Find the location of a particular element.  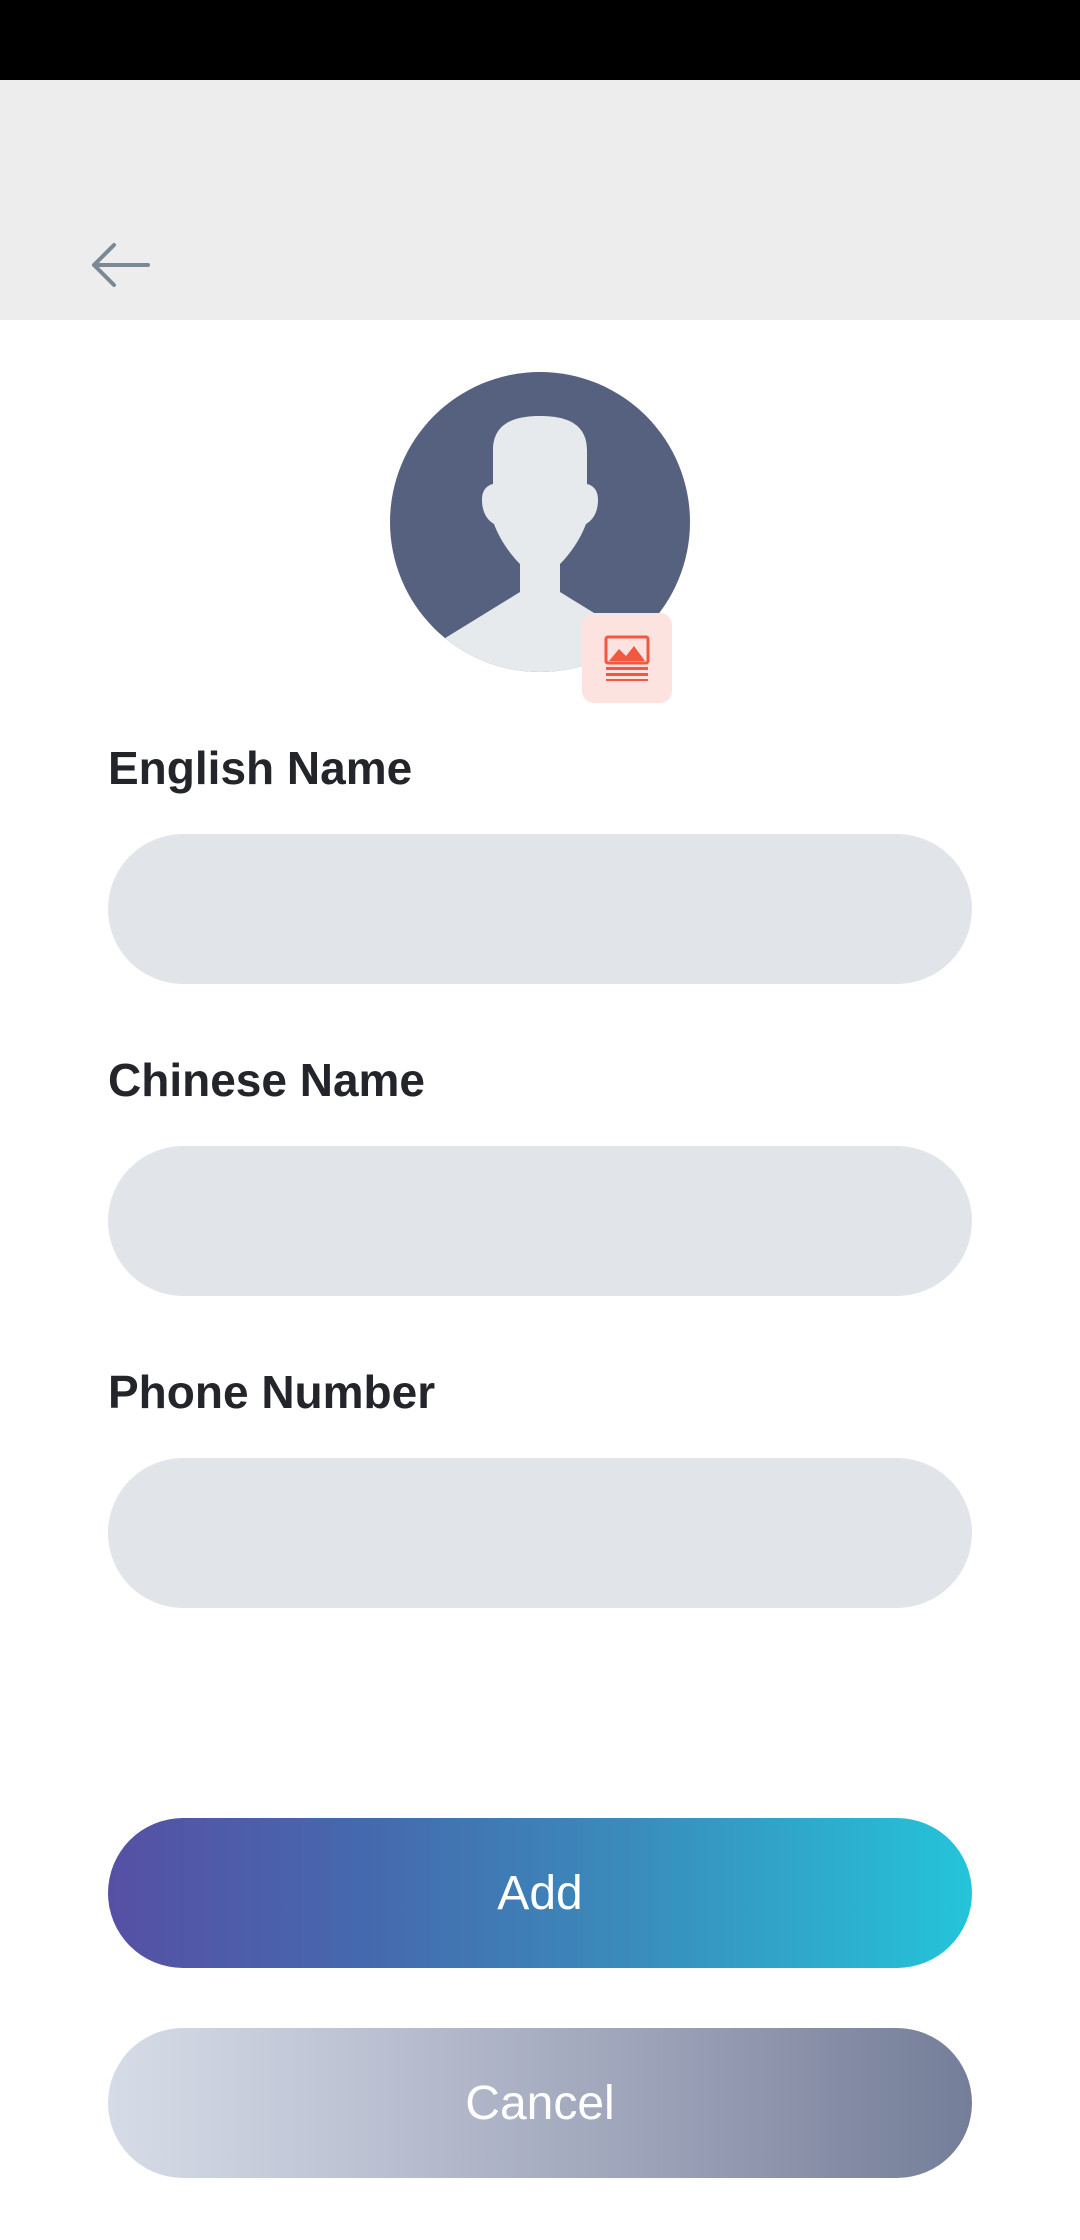

image-picker-icon is located at coordinates (627, 658).